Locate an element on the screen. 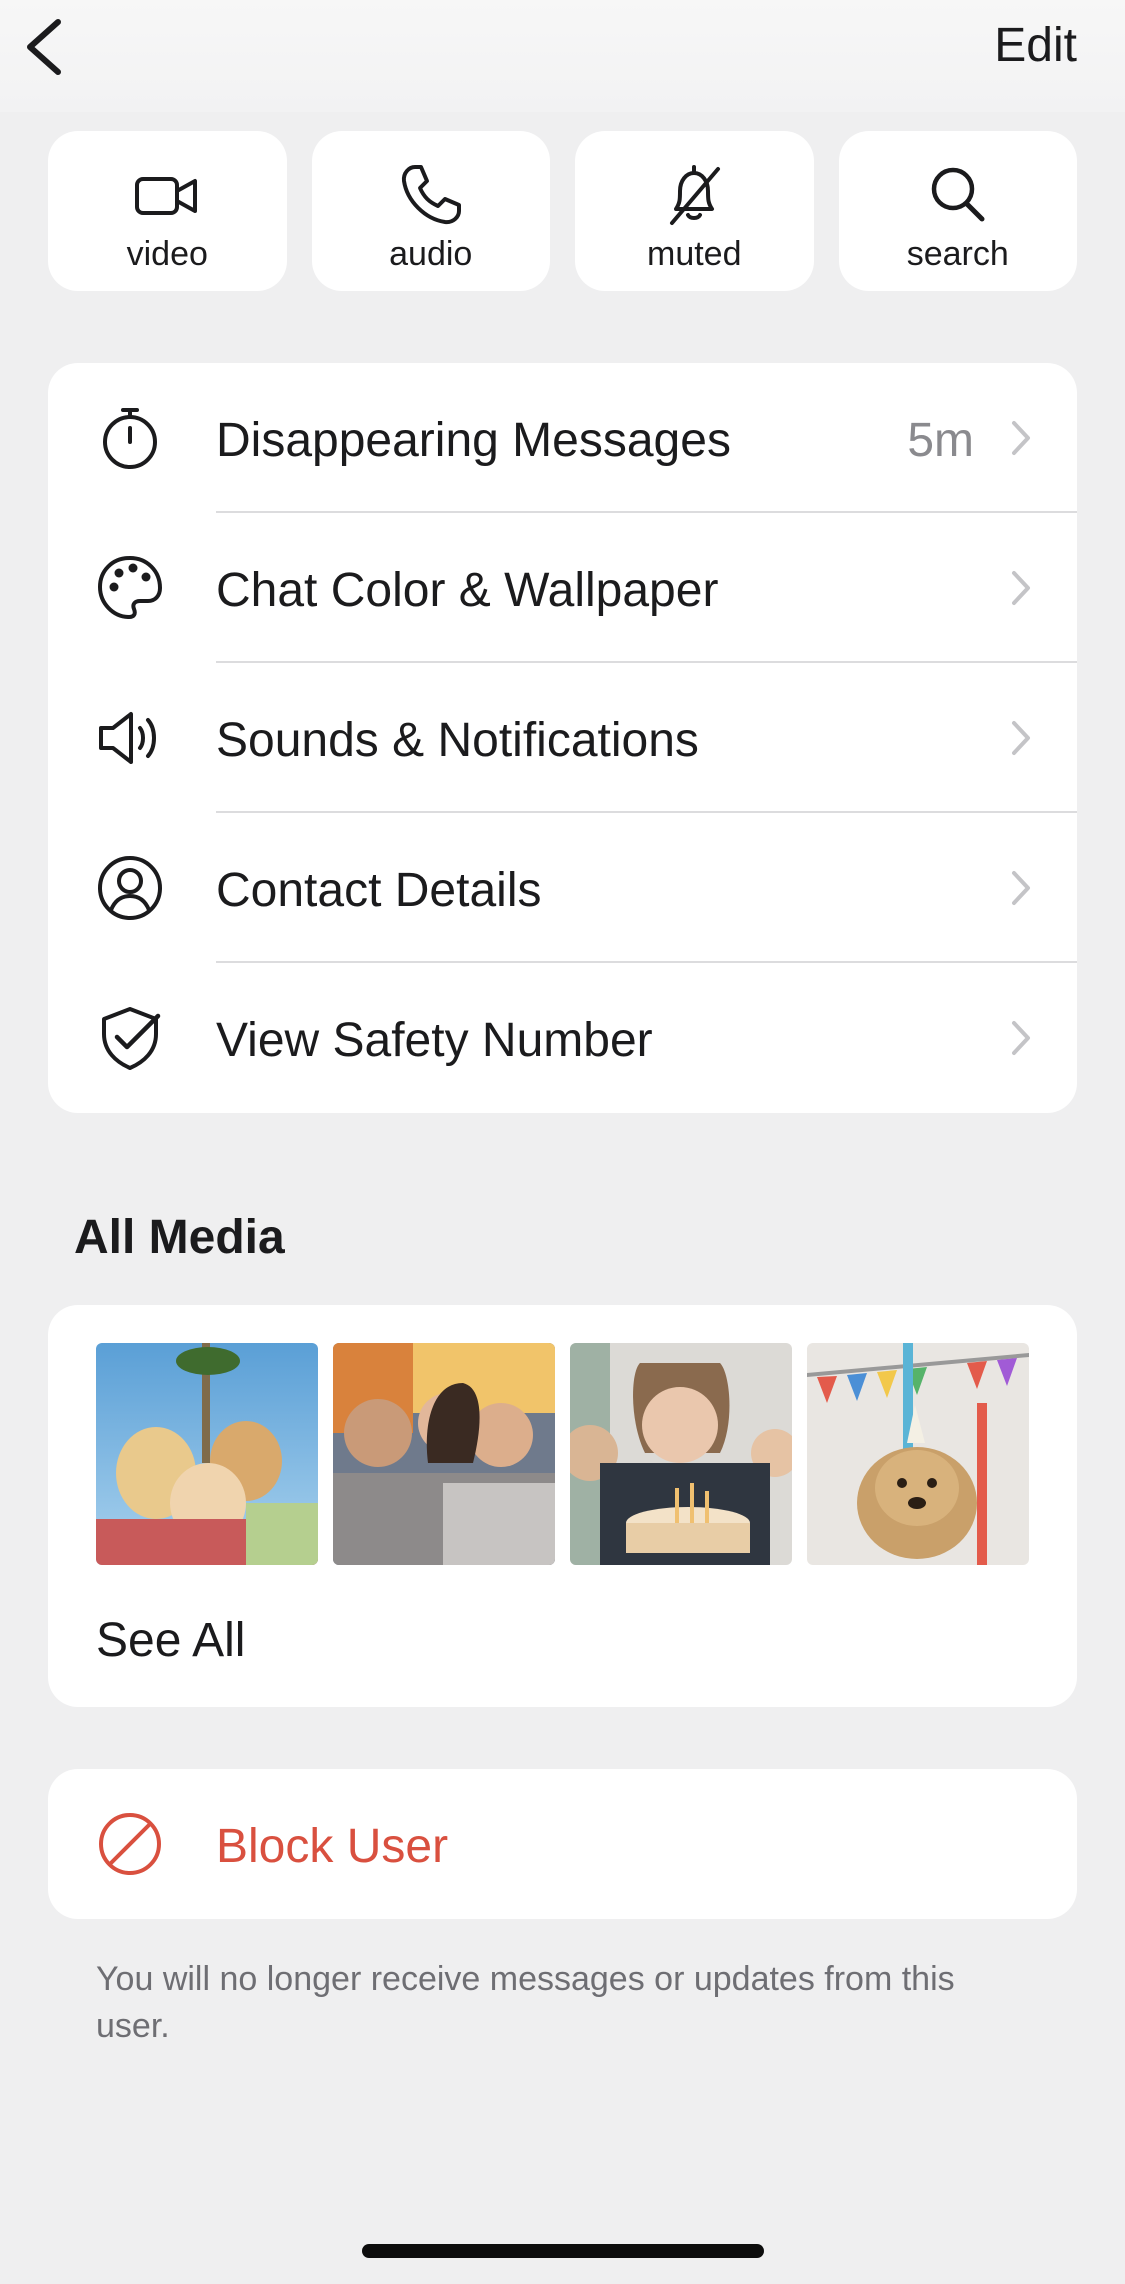 This screenshot has width=1125, height=2284. media-thumbnail-friends-selfie is located at coordinates (444, 1454).